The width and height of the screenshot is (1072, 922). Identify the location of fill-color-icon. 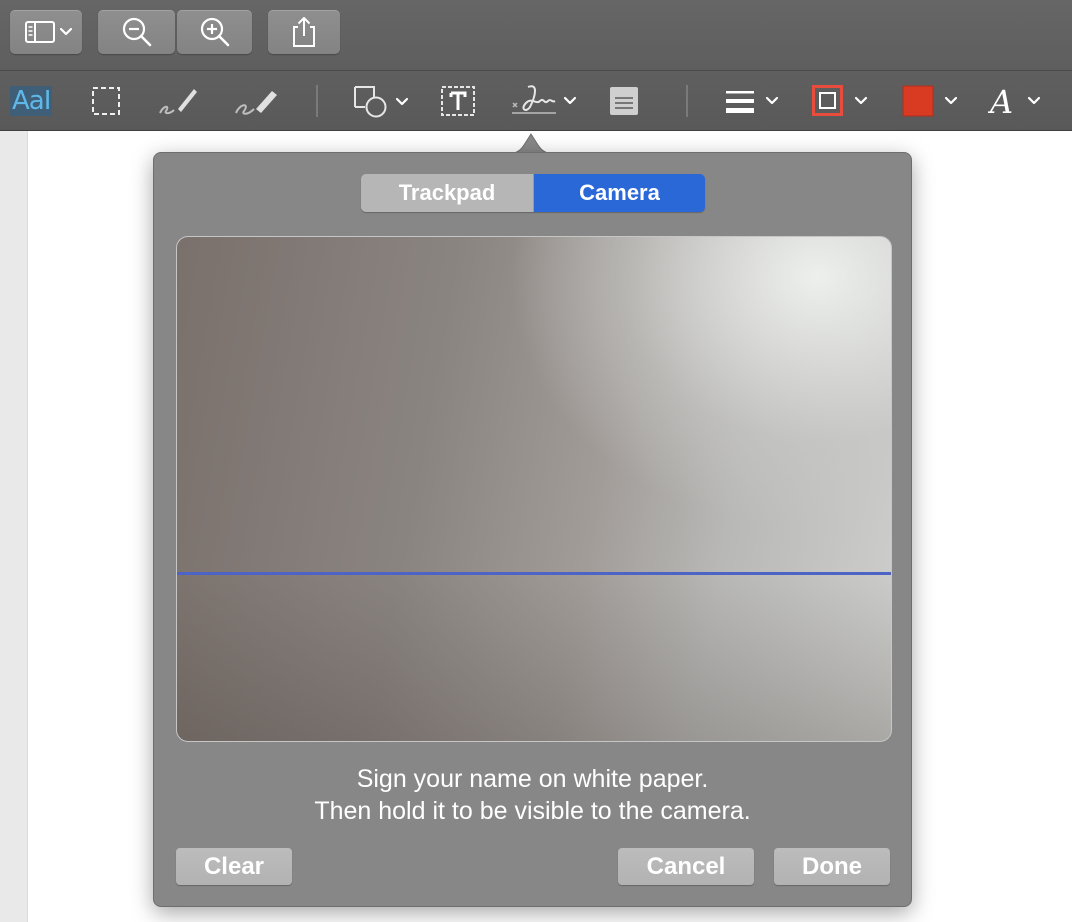
(930, 100).